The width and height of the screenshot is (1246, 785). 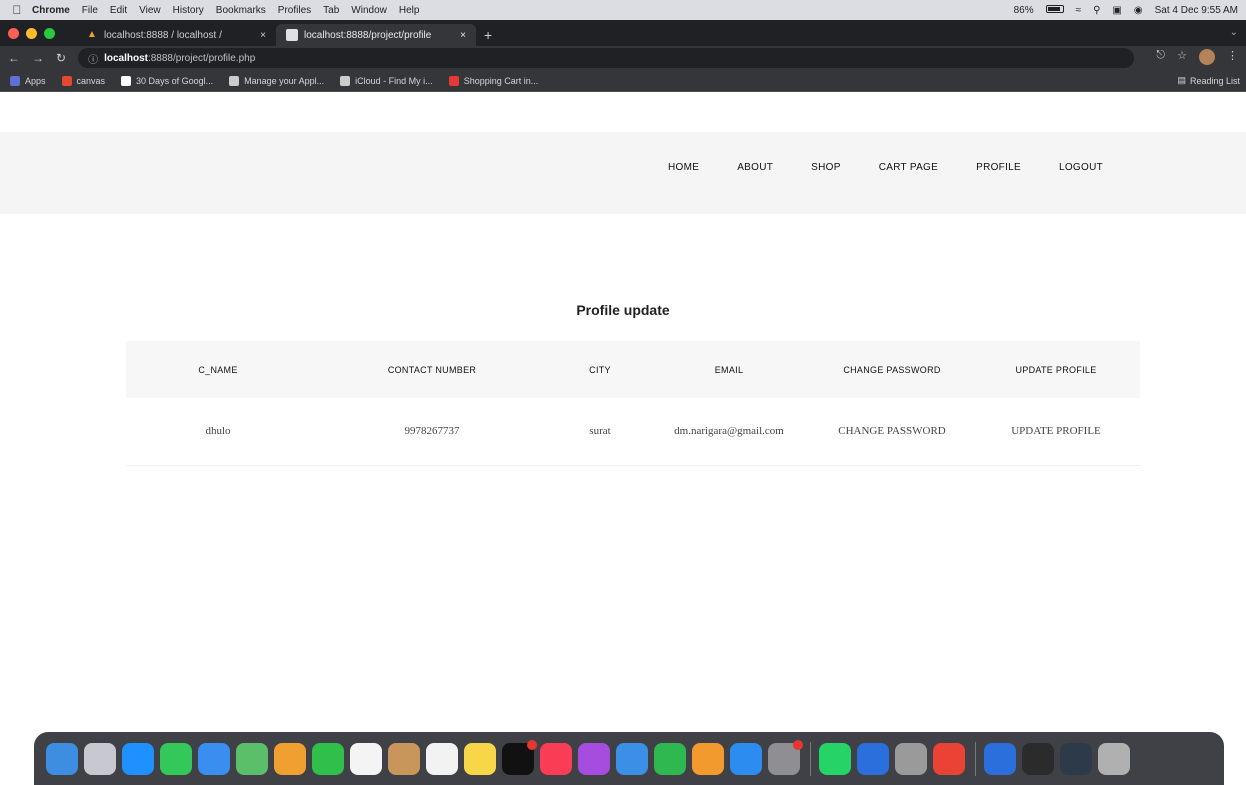 I want to click on menu-history: History, so click(x=188, y=10).